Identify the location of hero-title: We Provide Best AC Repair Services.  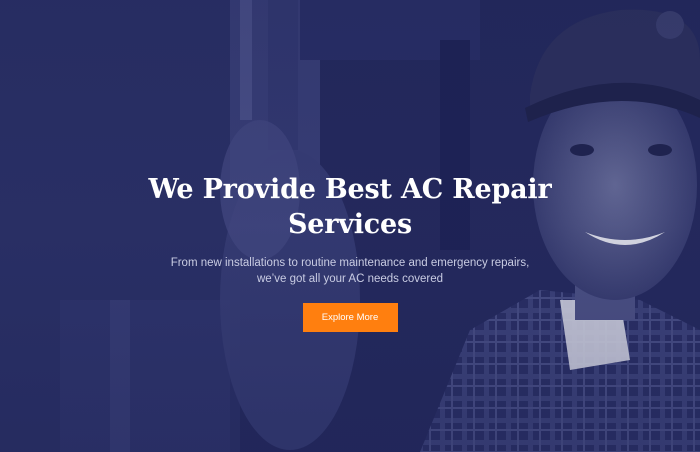
(350, 207).